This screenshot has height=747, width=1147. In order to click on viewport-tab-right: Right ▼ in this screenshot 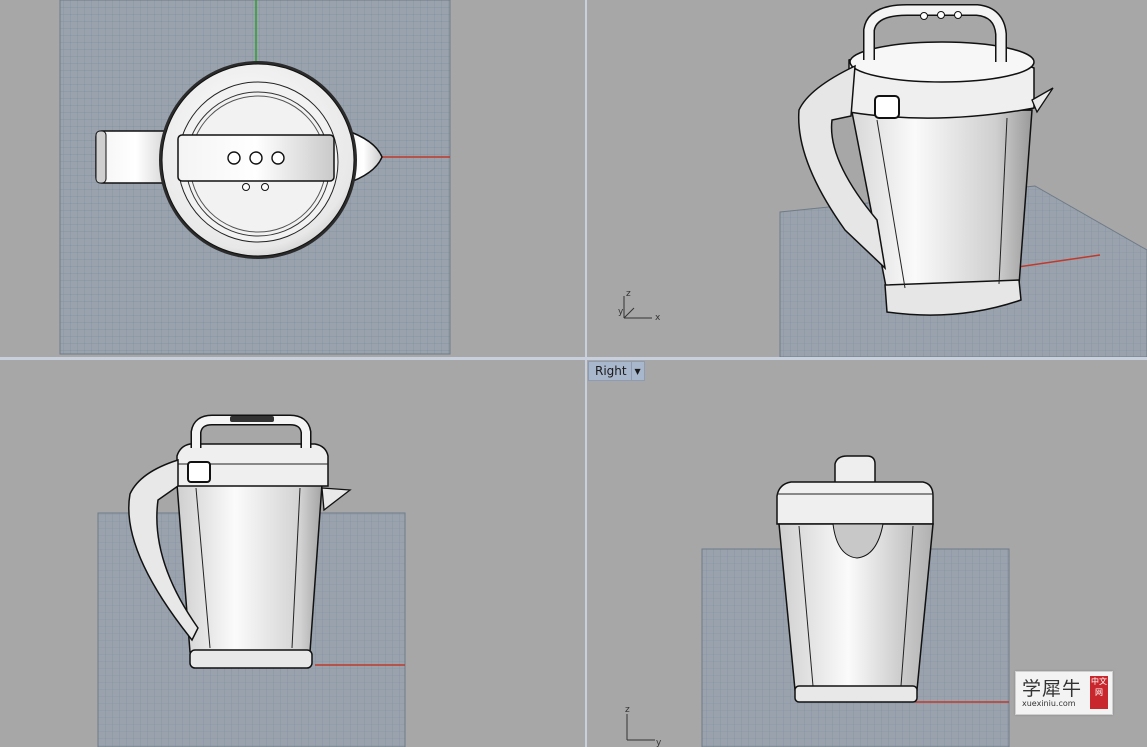, I will do `click(616, 371)`.